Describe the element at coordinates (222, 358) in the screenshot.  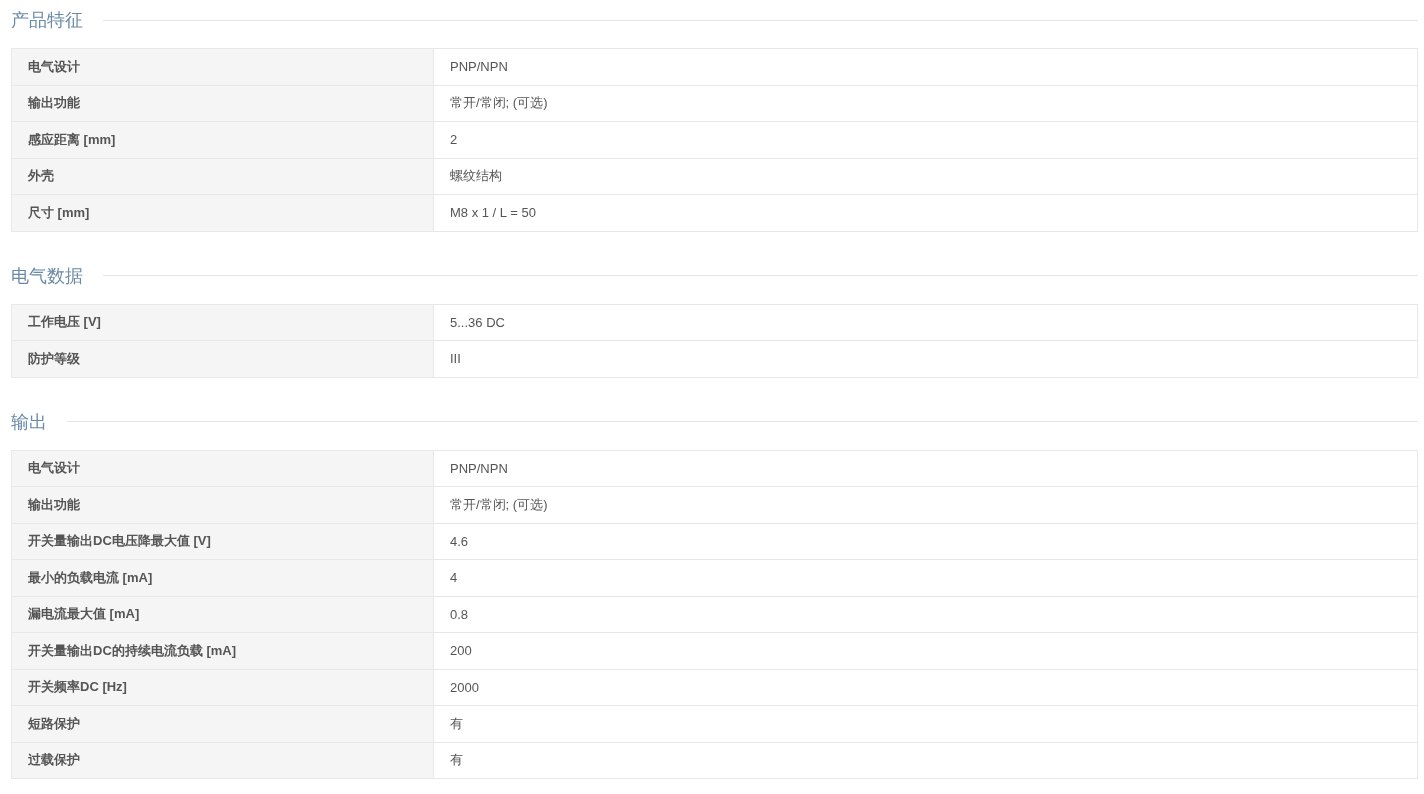
I see `spec-label: 防护等级` at that location.